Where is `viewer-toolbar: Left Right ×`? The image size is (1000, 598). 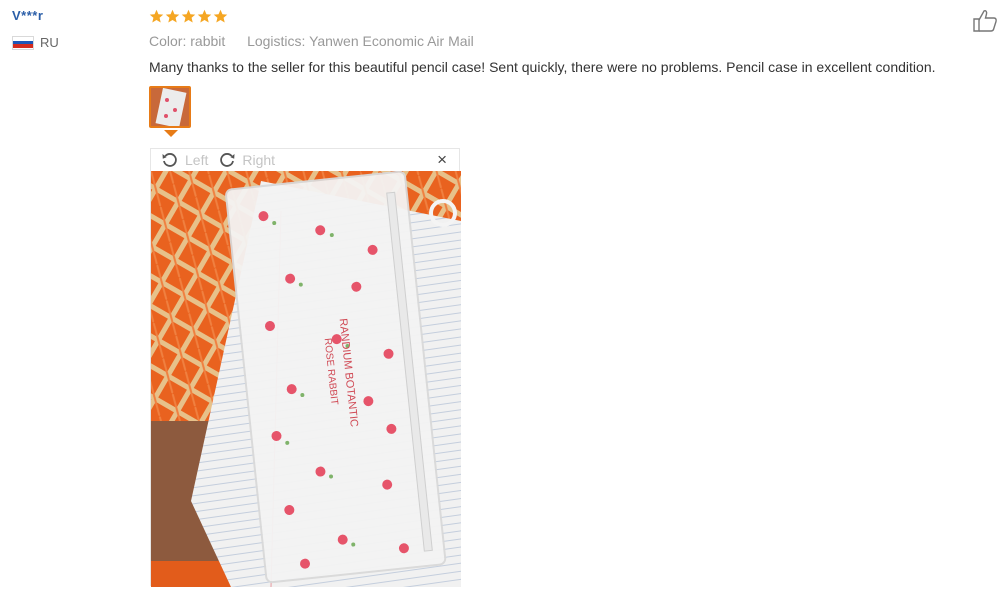
viewer-toolbar: Left Right × is located at coordinates (305, 160).